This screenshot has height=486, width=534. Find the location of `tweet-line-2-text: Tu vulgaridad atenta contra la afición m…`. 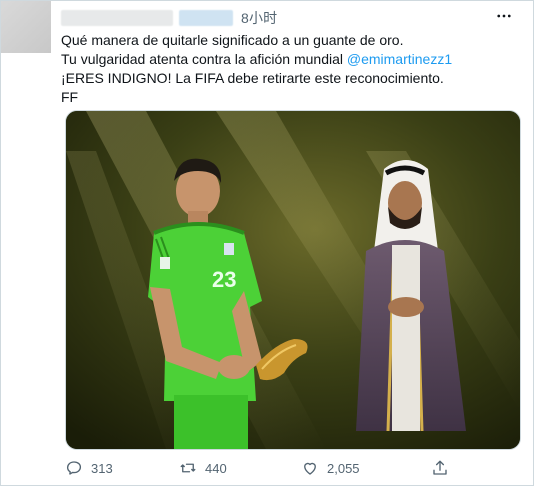

tweet-line-2-text: Tu vulgaridad atenta contra la afición m… is located at coordinates (204, 59).